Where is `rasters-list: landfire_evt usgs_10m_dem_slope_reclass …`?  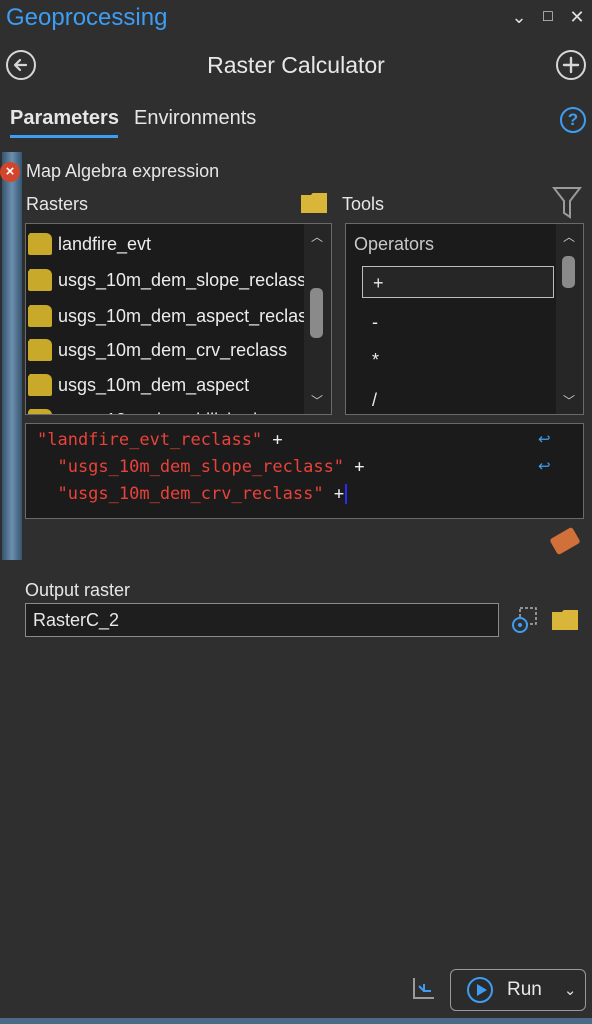
rasters-list: landfire_evt usgs_10m_dem_slope_reclass … is located at coordinates (178, 319).